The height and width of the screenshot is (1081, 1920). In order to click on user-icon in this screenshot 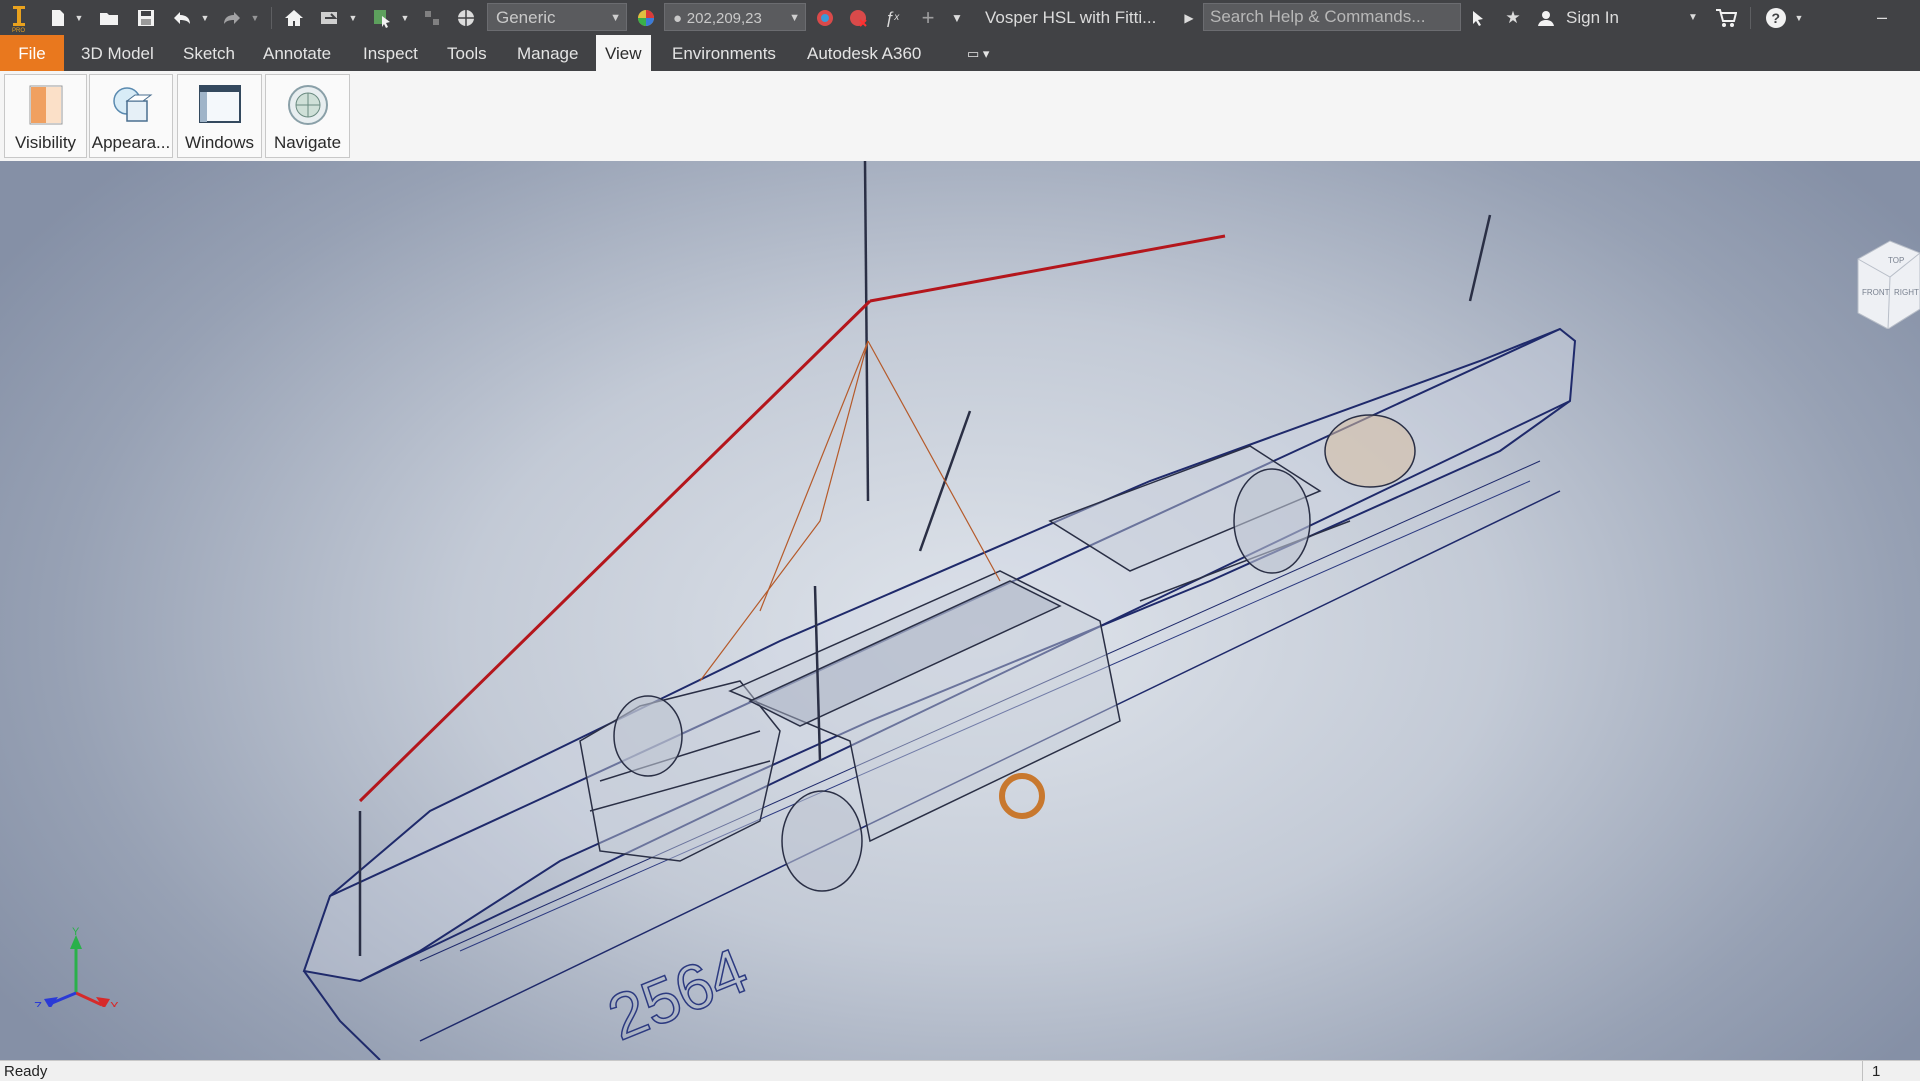, I will do `click(1546, 17)`.